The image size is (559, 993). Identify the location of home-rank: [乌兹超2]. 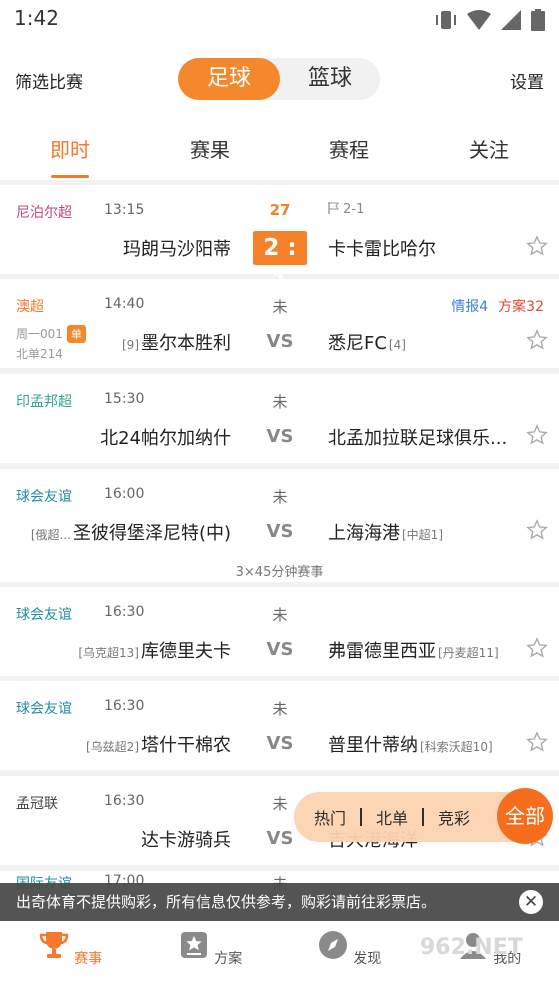
(112, 747).